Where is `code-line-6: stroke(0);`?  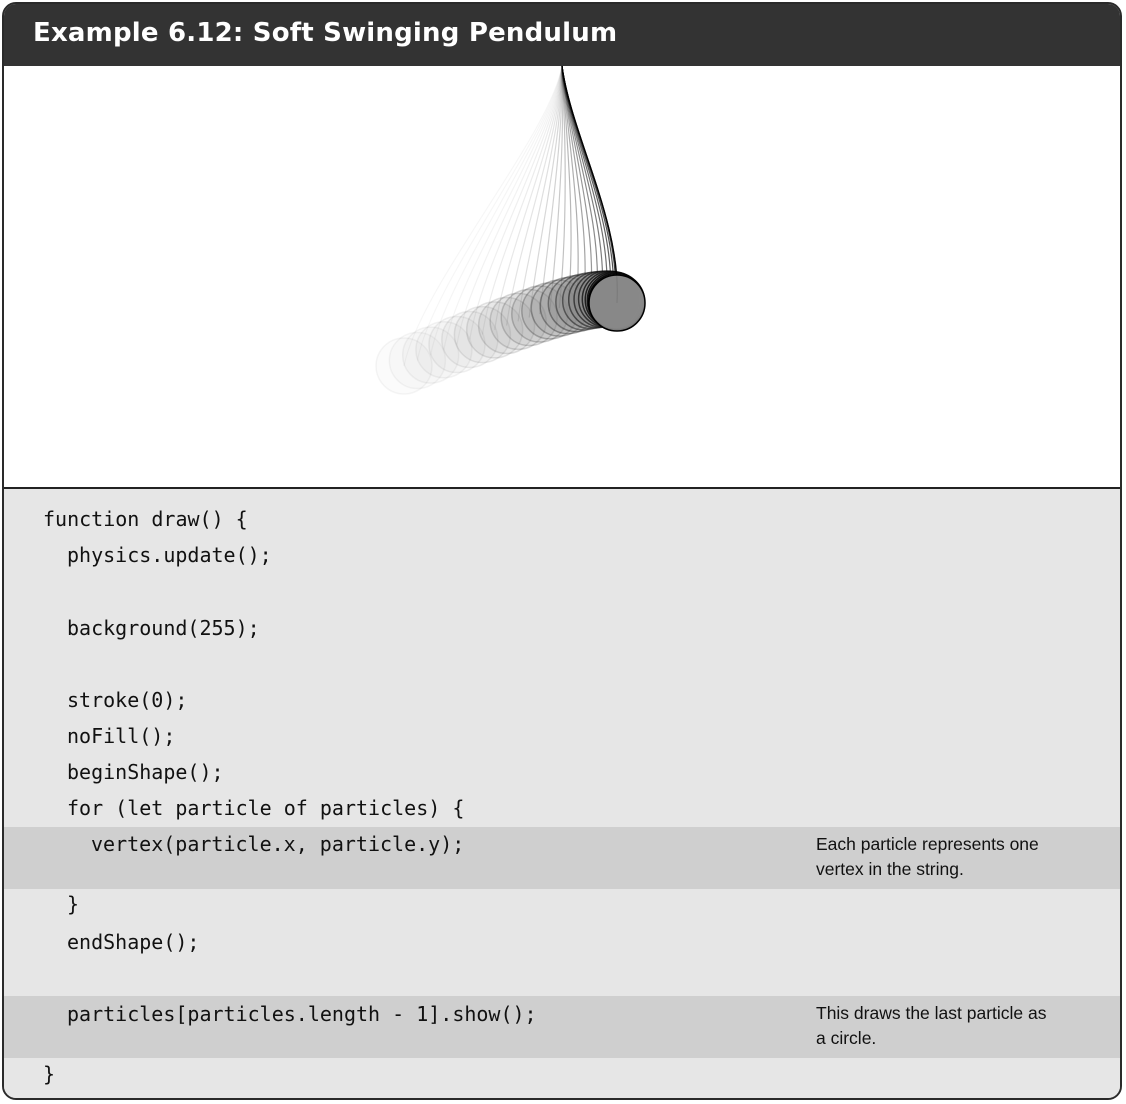
code-line-6: stroke(0); is located at coordinates (562, 702).